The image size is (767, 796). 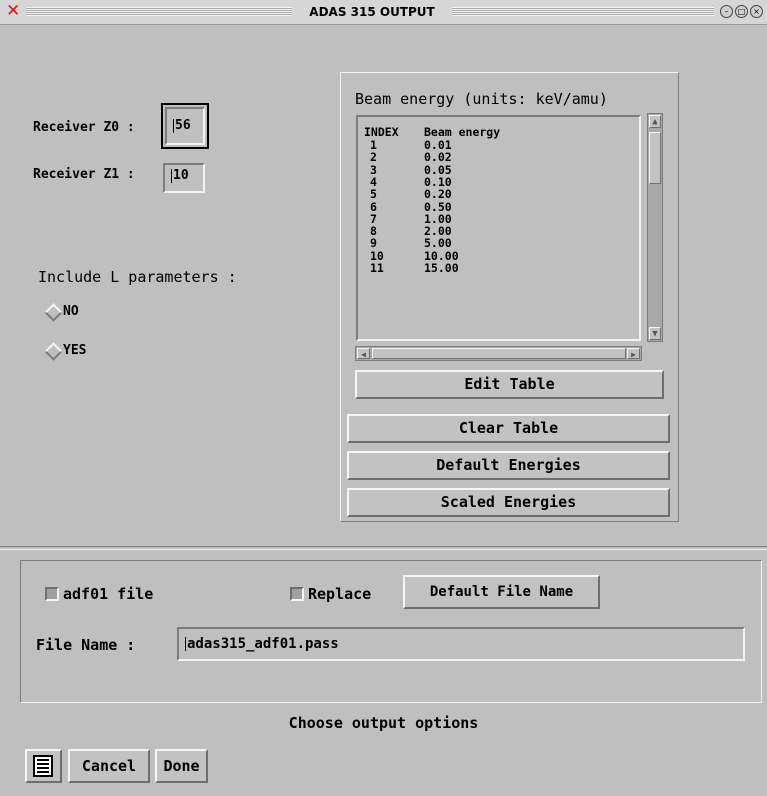 I want to click on table-row-index: 6, so click(x=373, y=206).